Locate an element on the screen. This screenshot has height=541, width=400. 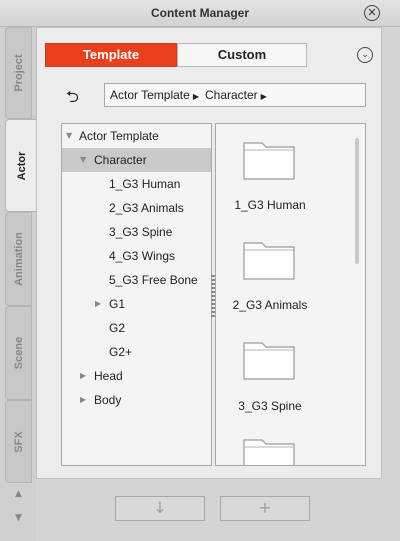
tab-actor-label: Actor is located at coordinates (21, 165).